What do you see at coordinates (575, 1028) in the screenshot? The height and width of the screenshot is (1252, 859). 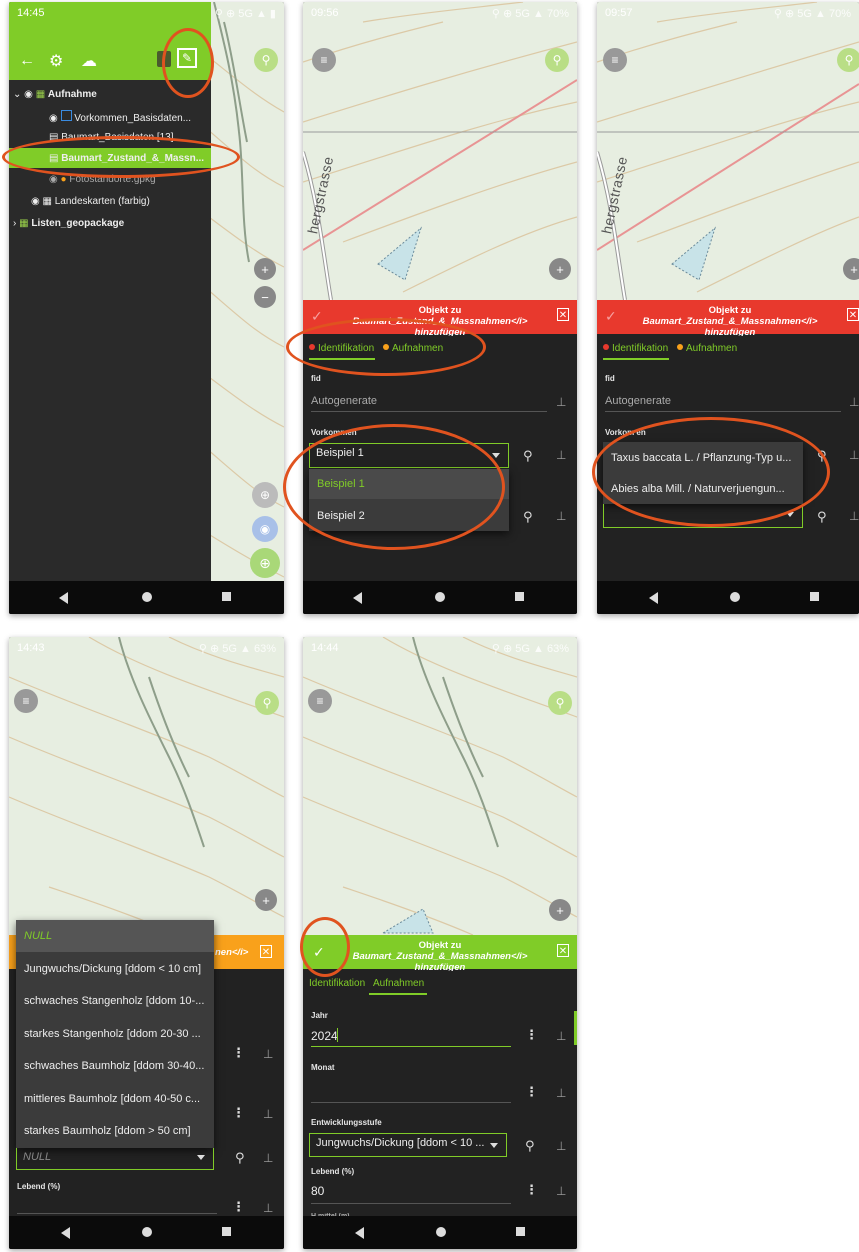 I see `scroll-indicator` at bounding box center [575, 1028].